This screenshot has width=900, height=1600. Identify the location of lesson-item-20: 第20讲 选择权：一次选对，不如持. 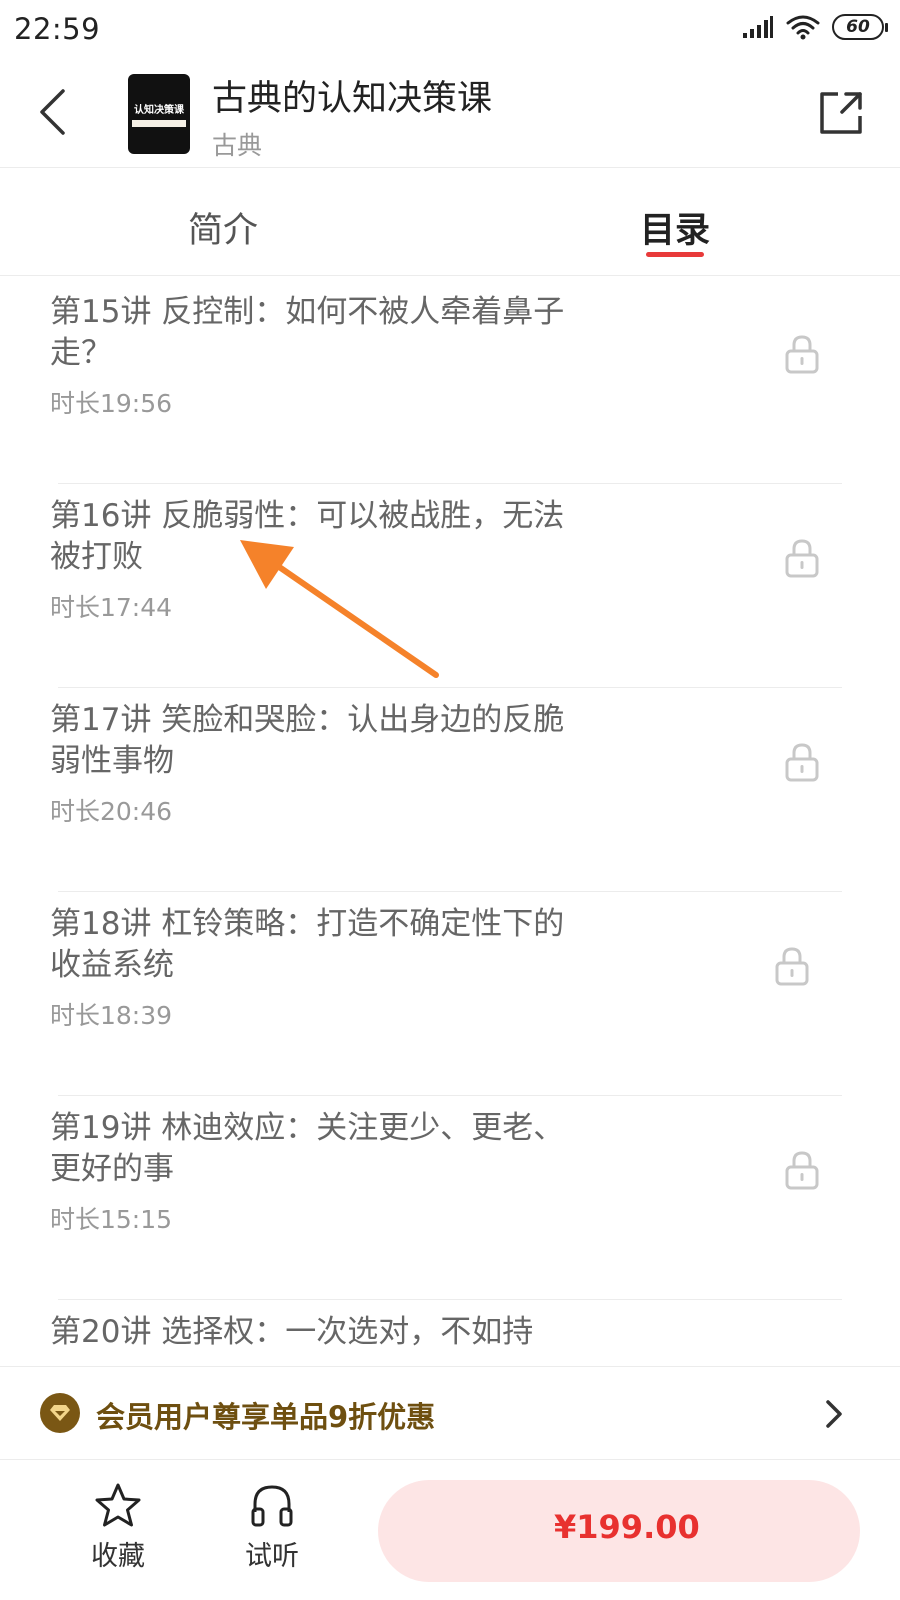
(450, 1331).